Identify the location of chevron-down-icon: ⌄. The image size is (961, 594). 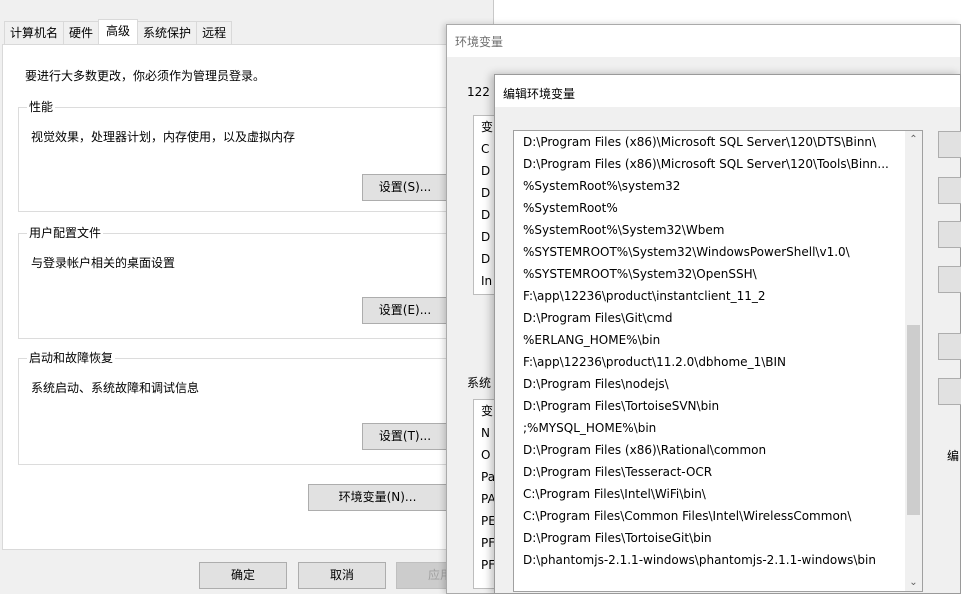
(913, 582).